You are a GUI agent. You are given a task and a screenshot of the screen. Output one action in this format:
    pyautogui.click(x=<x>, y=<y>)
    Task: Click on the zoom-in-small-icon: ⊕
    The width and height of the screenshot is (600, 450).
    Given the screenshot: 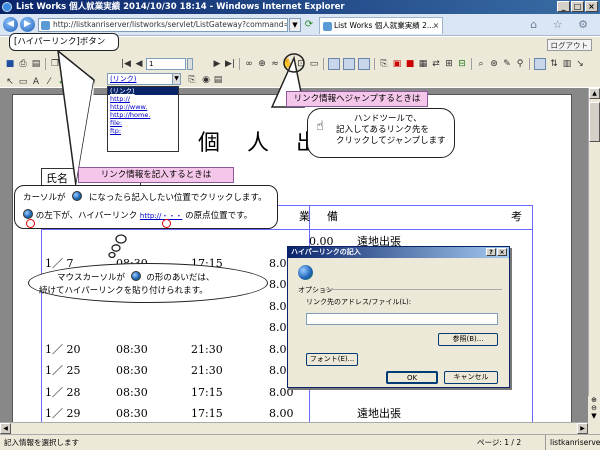 What is the action you would take?
    pyautogui.click(x=594, y=400)
    